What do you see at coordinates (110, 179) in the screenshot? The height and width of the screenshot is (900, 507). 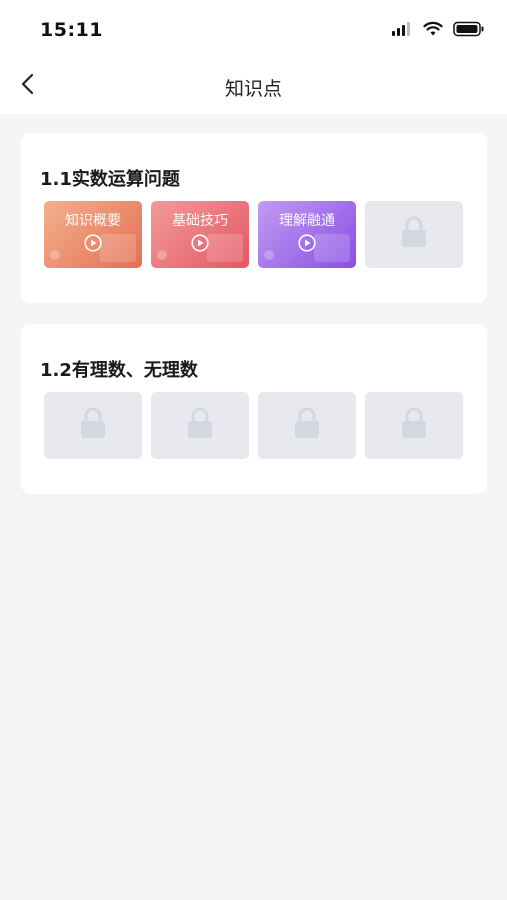 I see `section-title: 1.1实数运算问题` at bounding box center [110, 179].